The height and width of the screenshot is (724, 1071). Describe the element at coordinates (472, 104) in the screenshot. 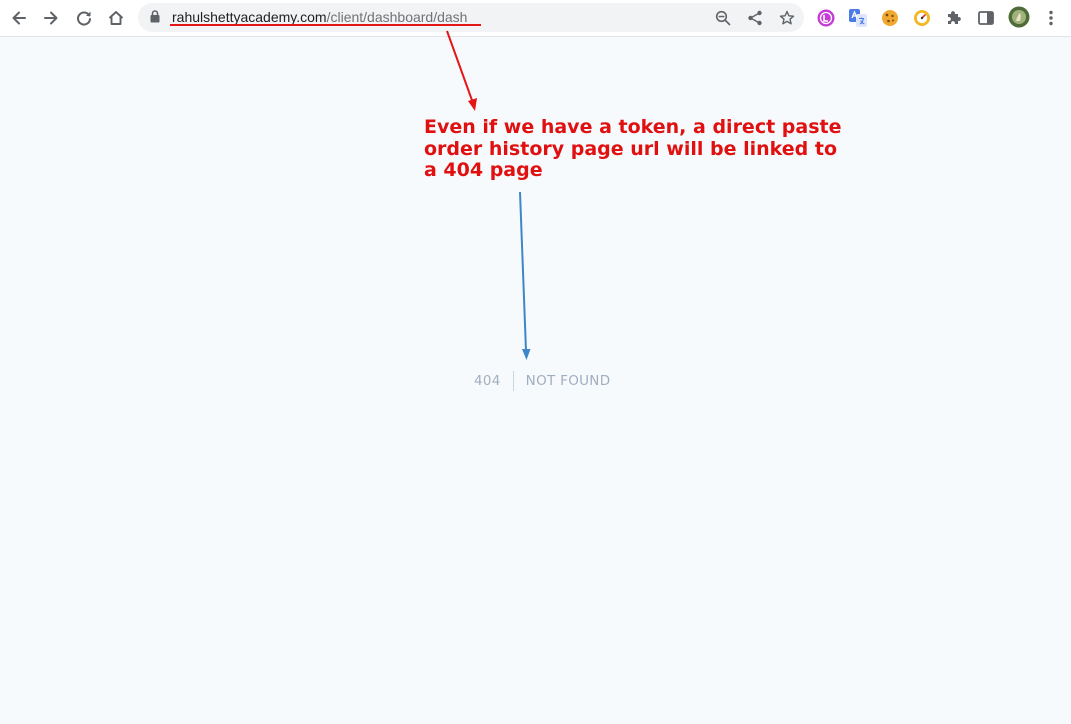

I see `red-arrow-head` at that location.